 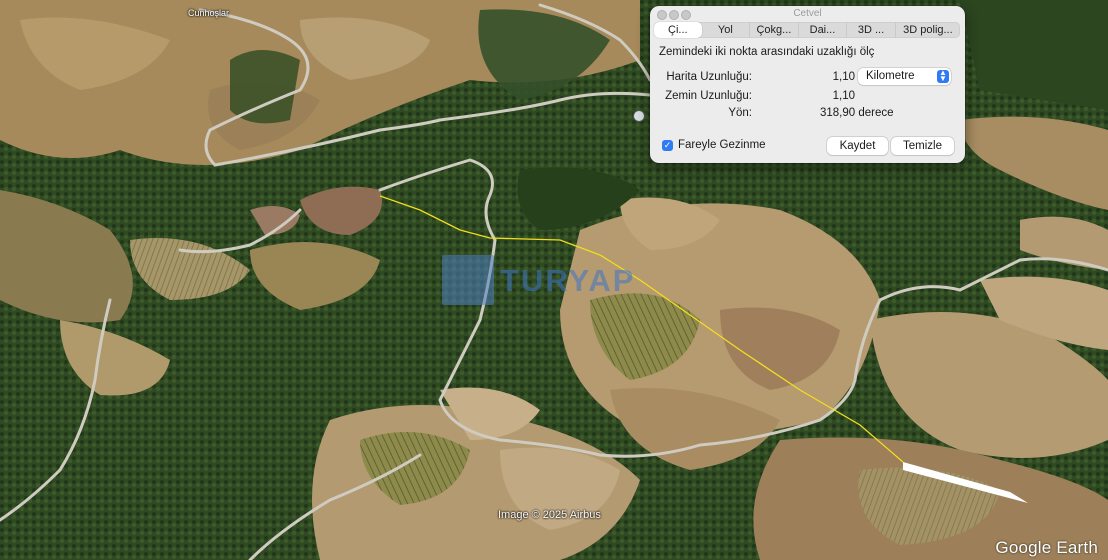 What do you see at coordinates (857, 146) in the screenshot?
I see `save-button: Kaydet` at bounding box center [857, 146].